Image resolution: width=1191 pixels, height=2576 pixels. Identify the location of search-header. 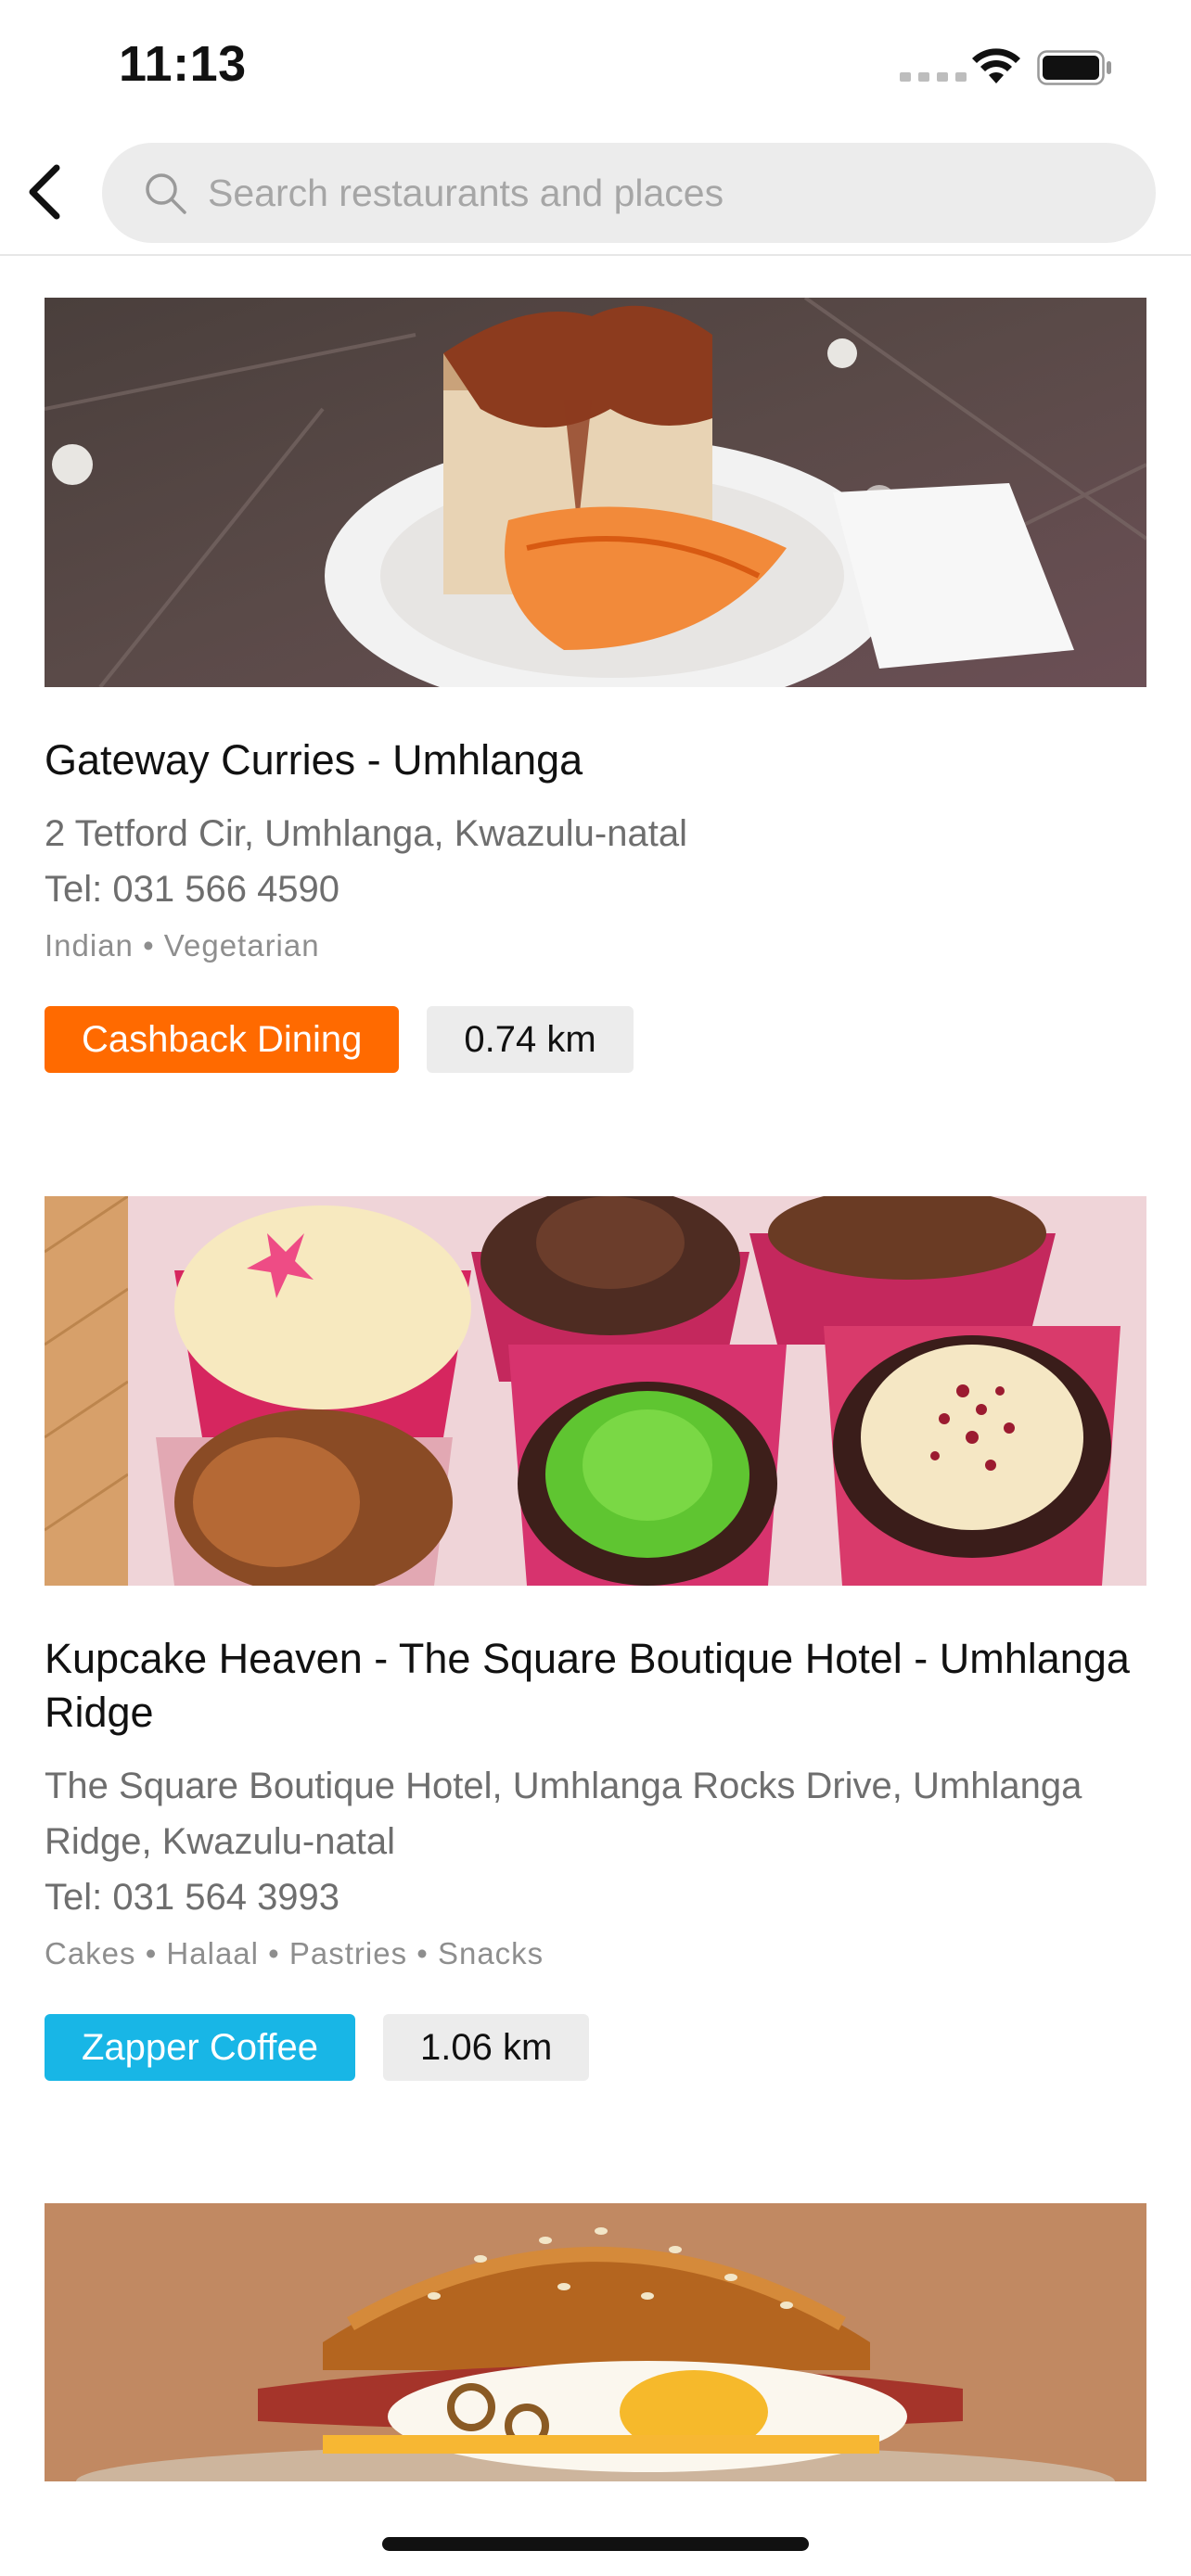
(595, 193).